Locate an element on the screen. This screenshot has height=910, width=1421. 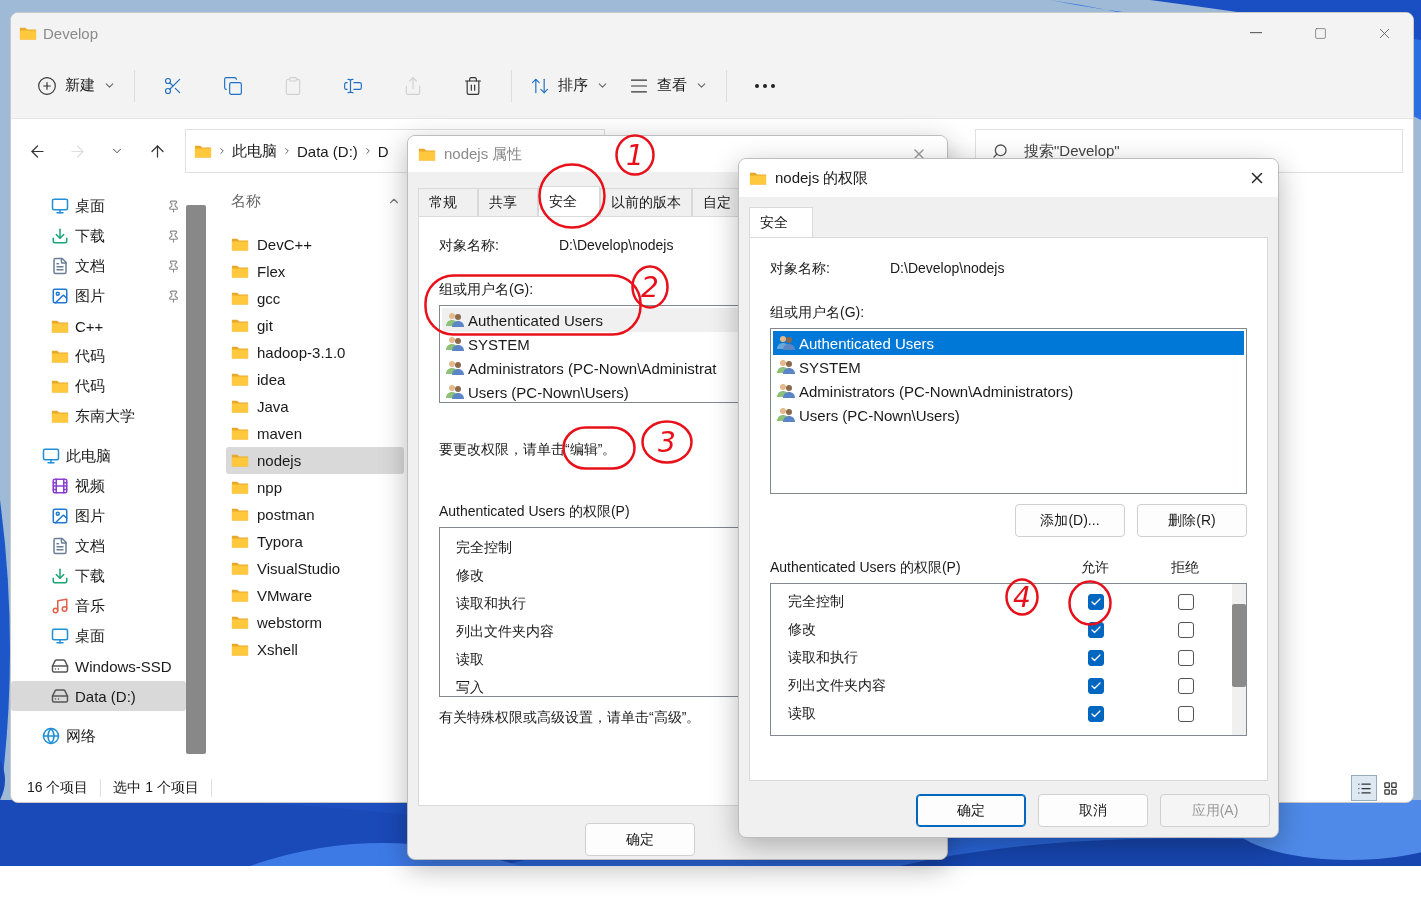
column-header: 名称 is located at coordinates (313, 201).